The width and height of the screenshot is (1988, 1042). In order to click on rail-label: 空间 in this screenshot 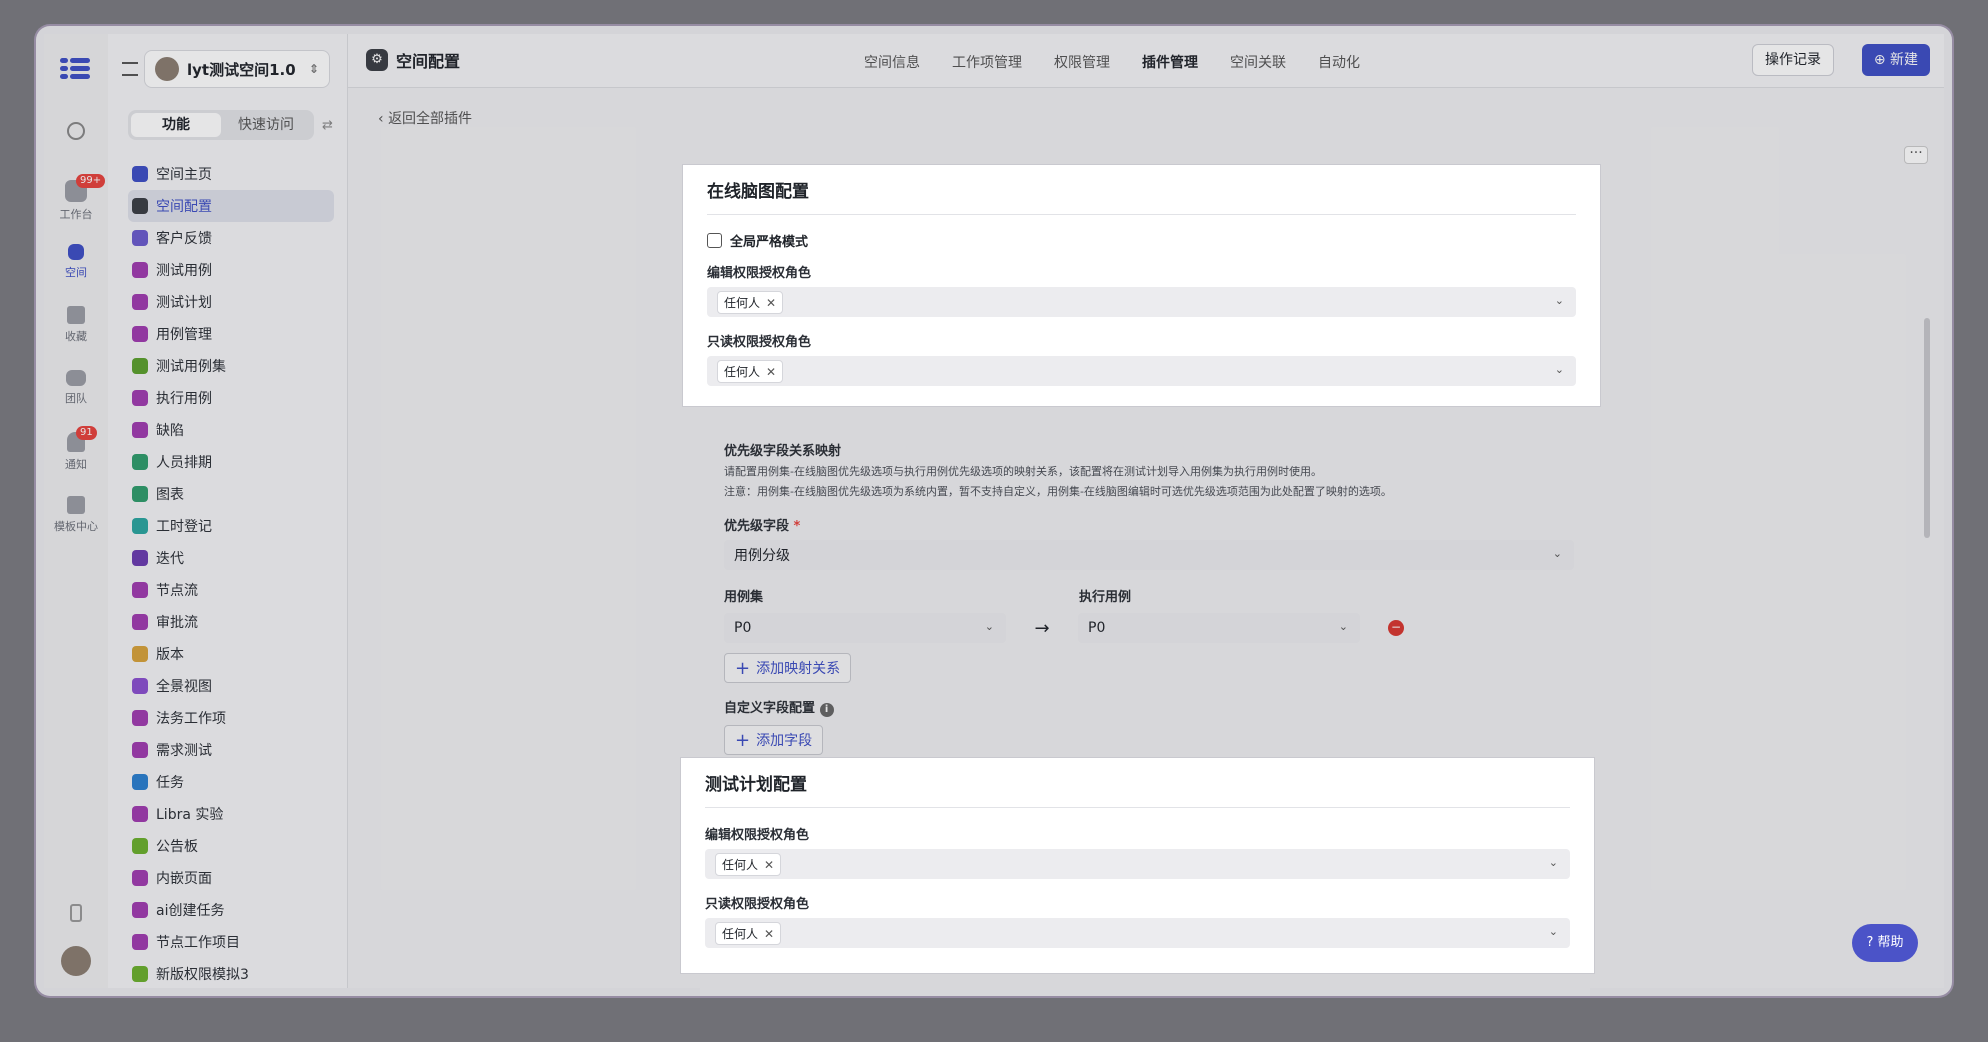, I will do `click(76, 272)`.